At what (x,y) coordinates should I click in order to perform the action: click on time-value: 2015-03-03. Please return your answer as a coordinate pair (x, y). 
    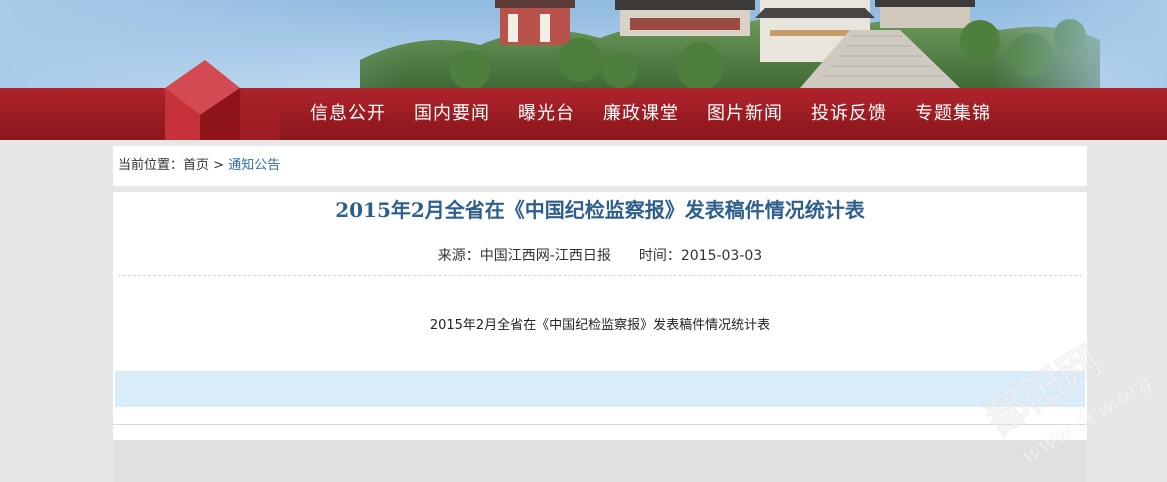
    Looking at the image, I should click on (721, 256).